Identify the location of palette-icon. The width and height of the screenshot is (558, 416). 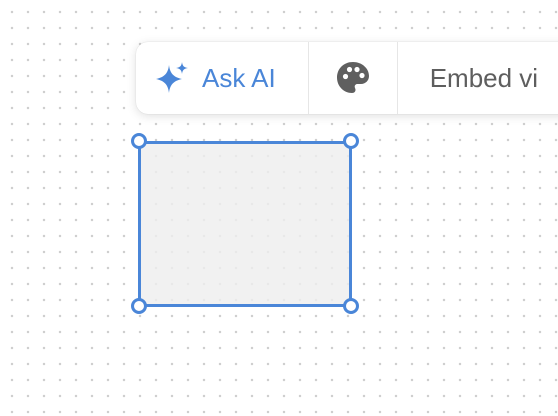
(352, 77).